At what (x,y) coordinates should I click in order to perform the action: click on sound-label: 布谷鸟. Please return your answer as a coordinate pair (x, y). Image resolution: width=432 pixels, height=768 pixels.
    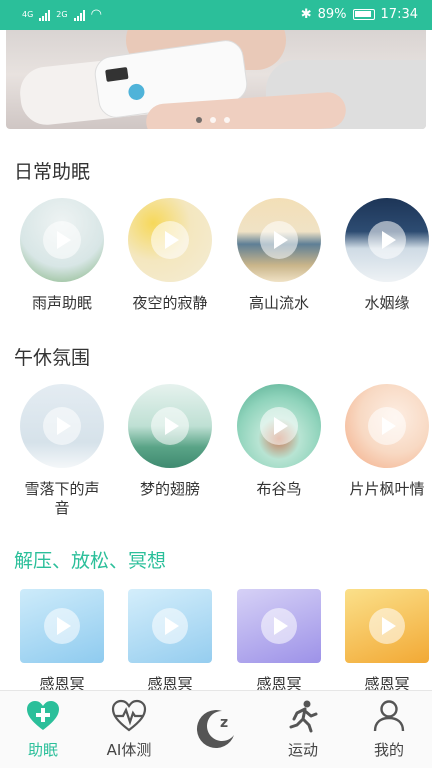
    Looking at the image, I should click on (279, 489).